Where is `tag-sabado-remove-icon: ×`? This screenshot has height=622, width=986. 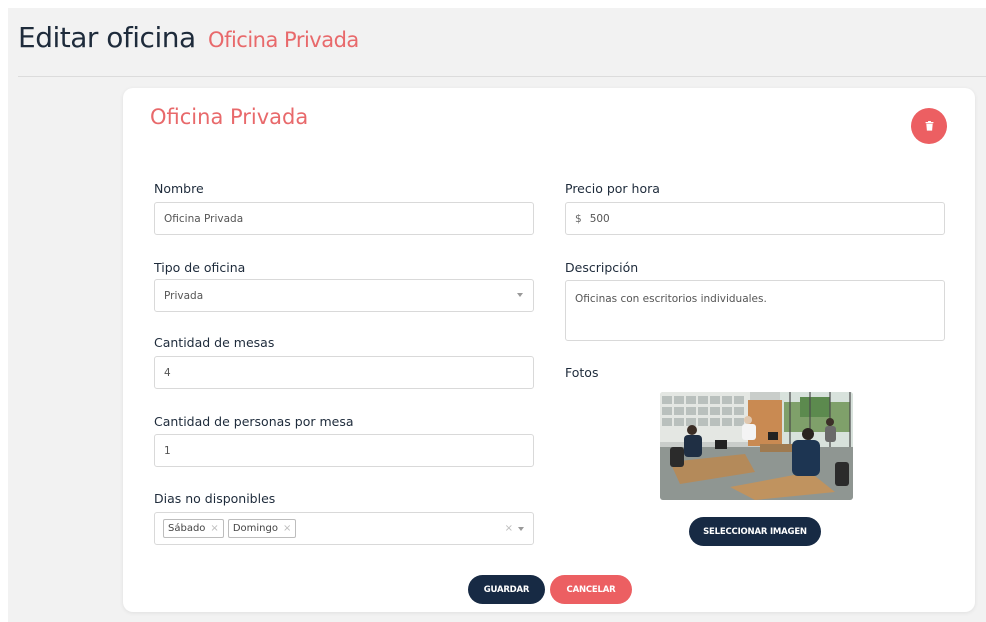
tag-sabado-remove-icon: × is located at coordinates (214, 528).